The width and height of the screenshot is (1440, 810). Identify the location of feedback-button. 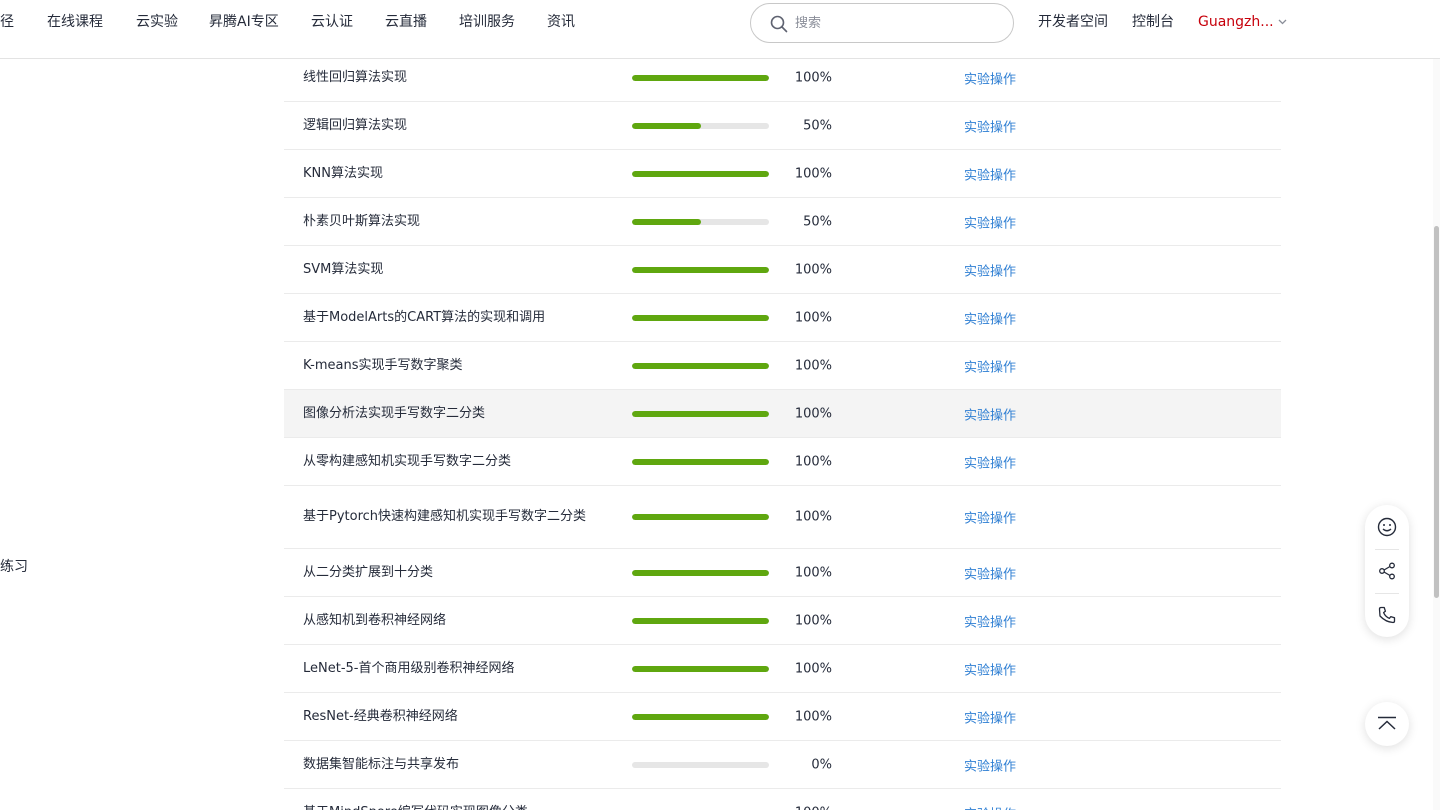
(1387, 527).